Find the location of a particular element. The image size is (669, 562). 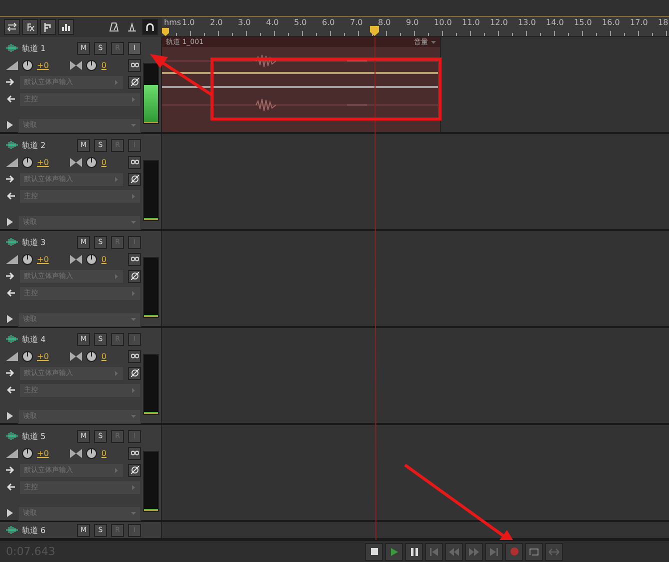

ruler-label: 15.0 is located at coordinates (583, 22).